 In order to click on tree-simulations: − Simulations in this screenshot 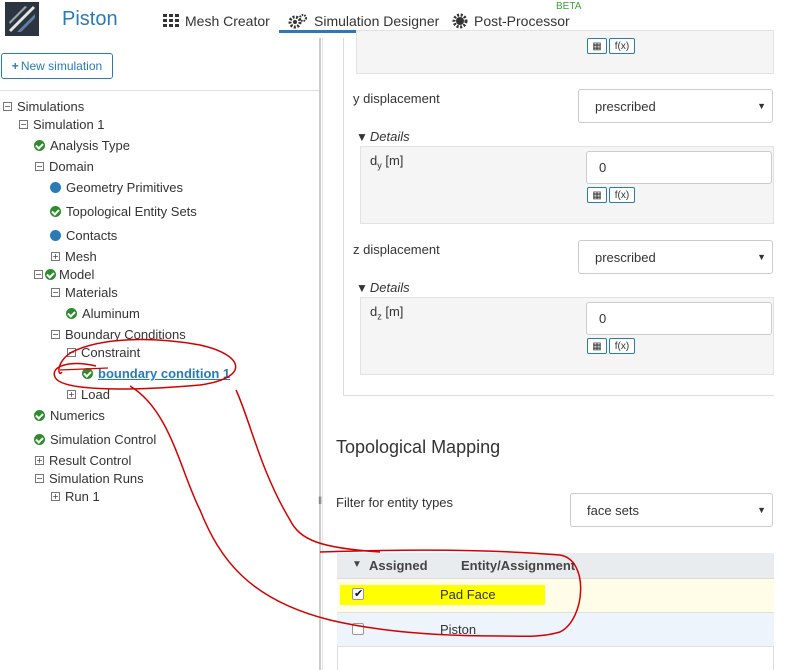, I will do `click(43, 106)`.